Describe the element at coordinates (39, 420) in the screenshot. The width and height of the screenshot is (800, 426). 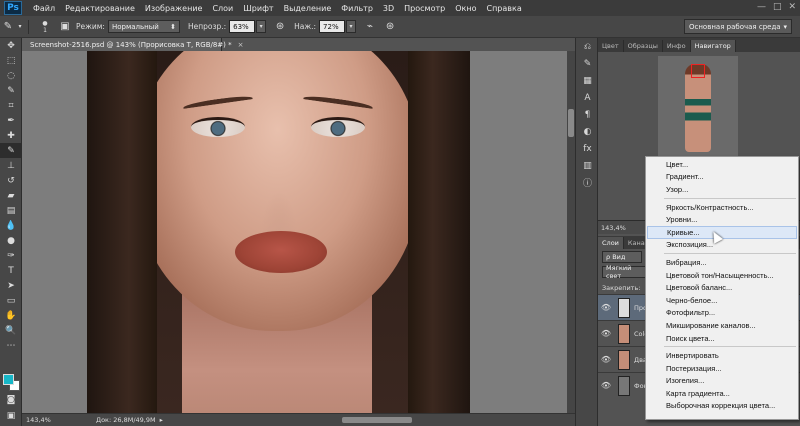
I see `zoom-level: 143,4%` at that location.